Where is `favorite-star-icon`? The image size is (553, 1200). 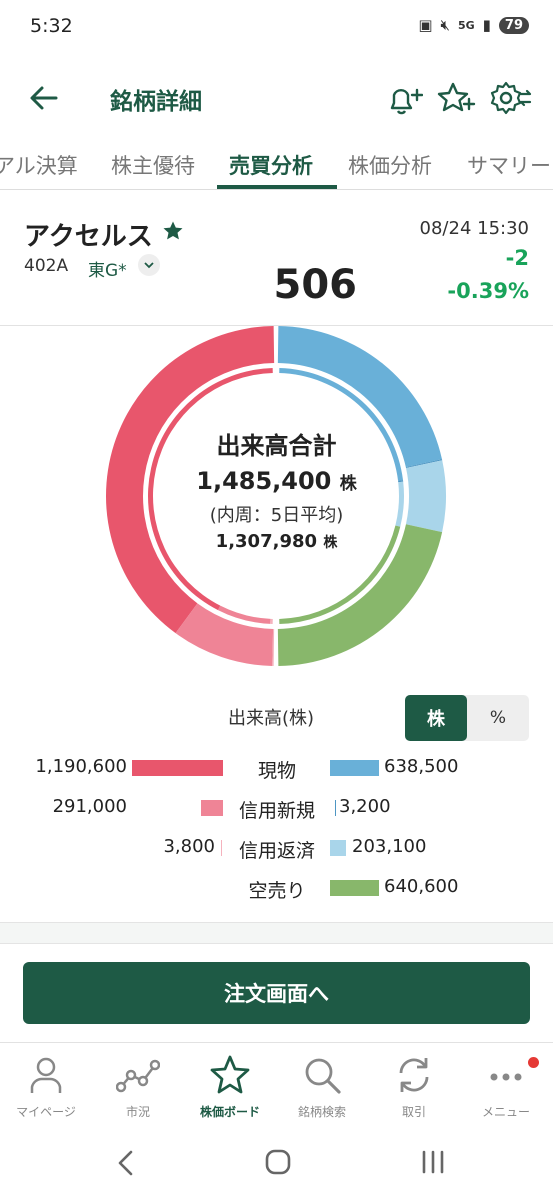 favorite-star-icon is located at coordinates (173, 231).